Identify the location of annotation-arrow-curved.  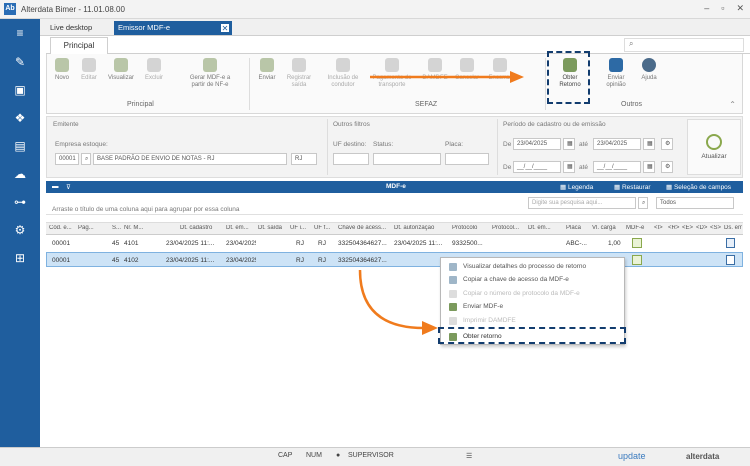
(398, 302).